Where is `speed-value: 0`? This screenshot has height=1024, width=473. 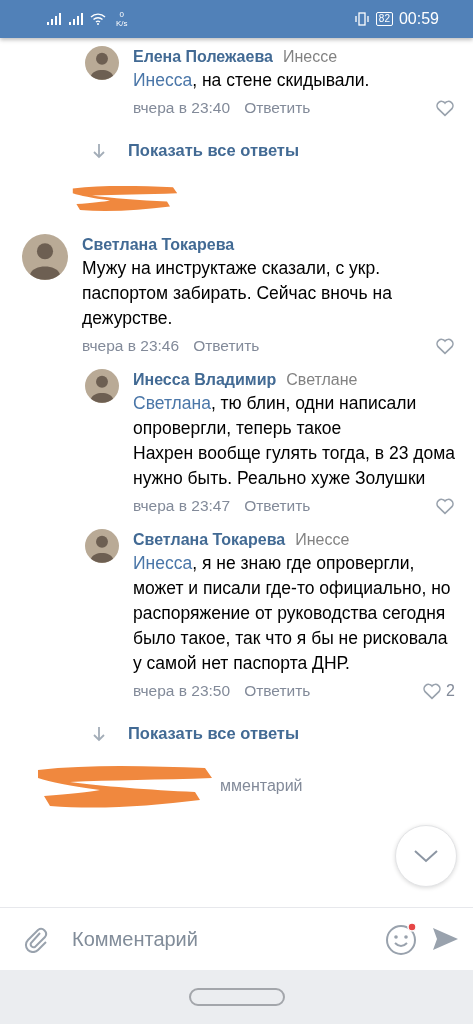 speed-value: 0 is located at coordinates (121, 14).